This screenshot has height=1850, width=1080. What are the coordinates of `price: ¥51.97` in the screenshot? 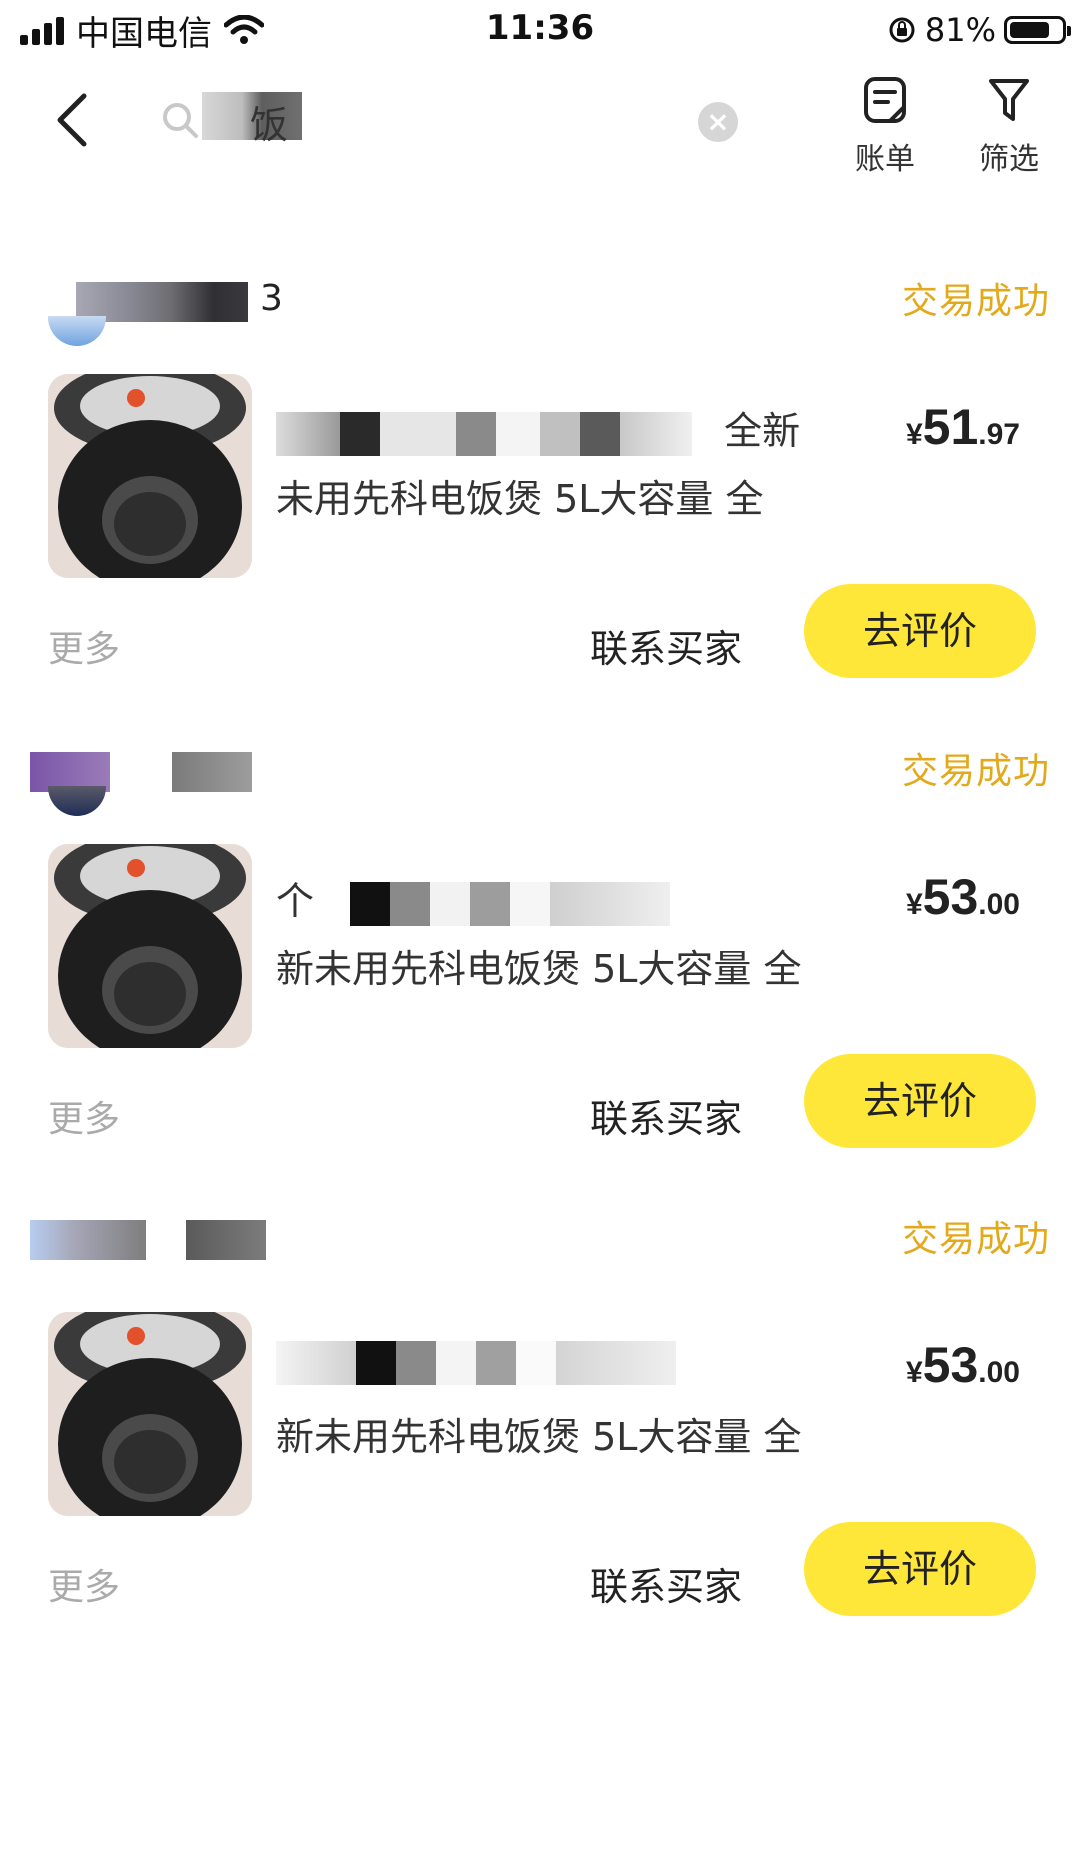 It's located at (962, 427).